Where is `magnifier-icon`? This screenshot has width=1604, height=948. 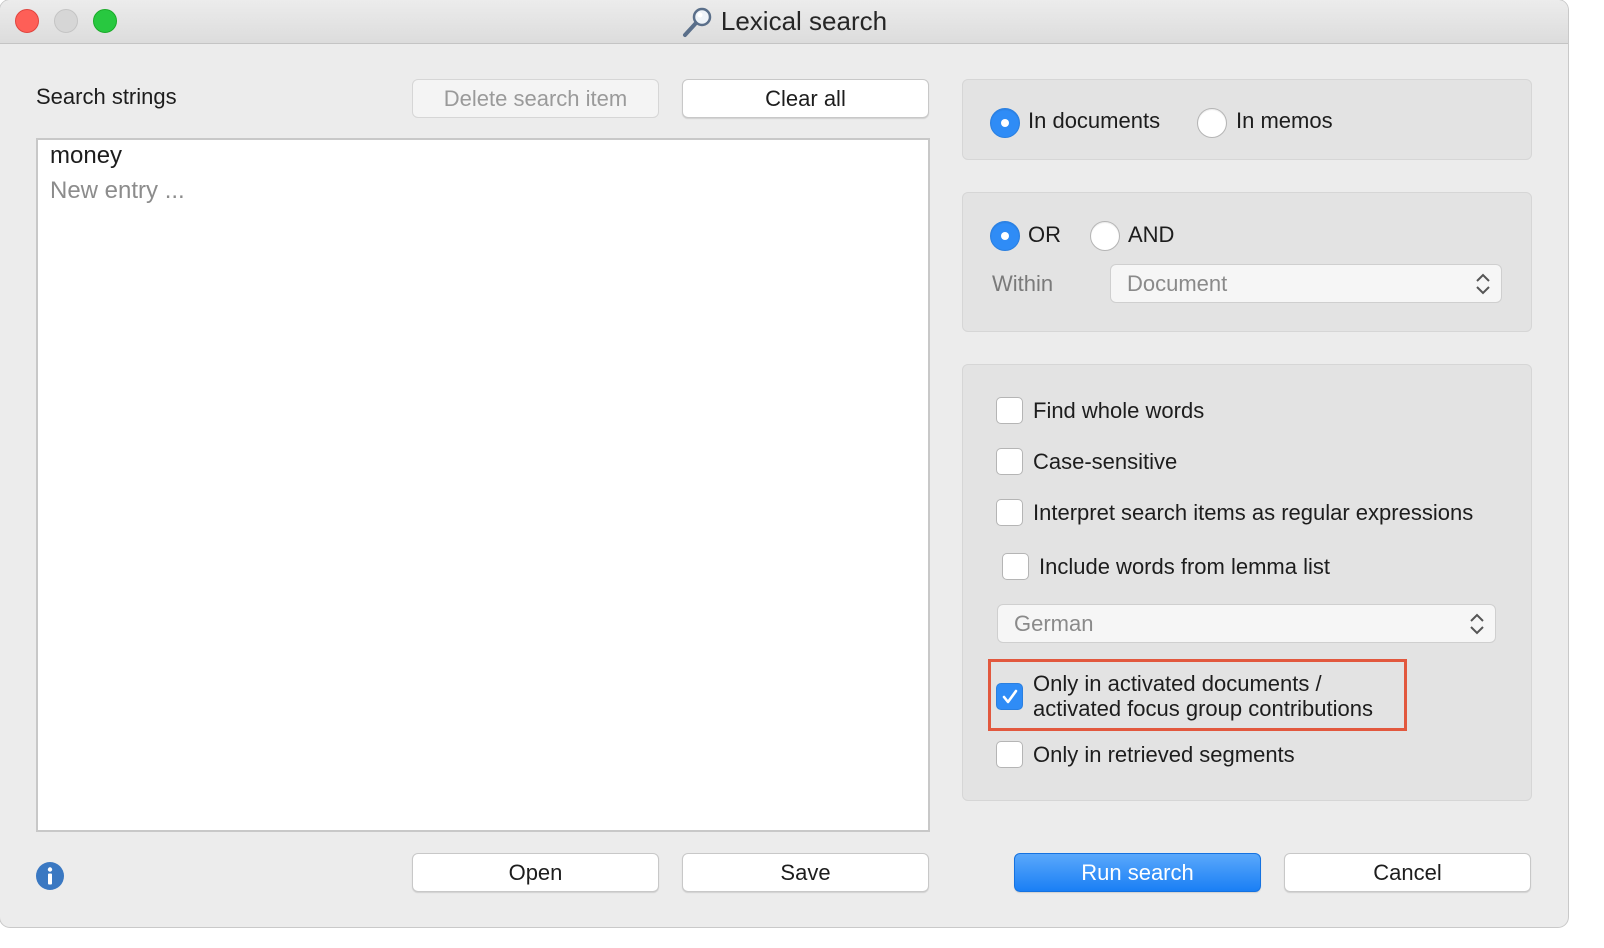 magnifier-icon is located at coordinates (697, 22).